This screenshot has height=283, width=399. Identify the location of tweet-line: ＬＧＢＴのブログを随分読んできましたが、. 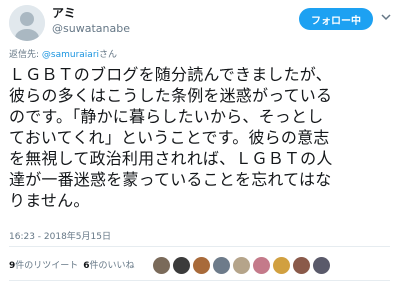
(170, 74).